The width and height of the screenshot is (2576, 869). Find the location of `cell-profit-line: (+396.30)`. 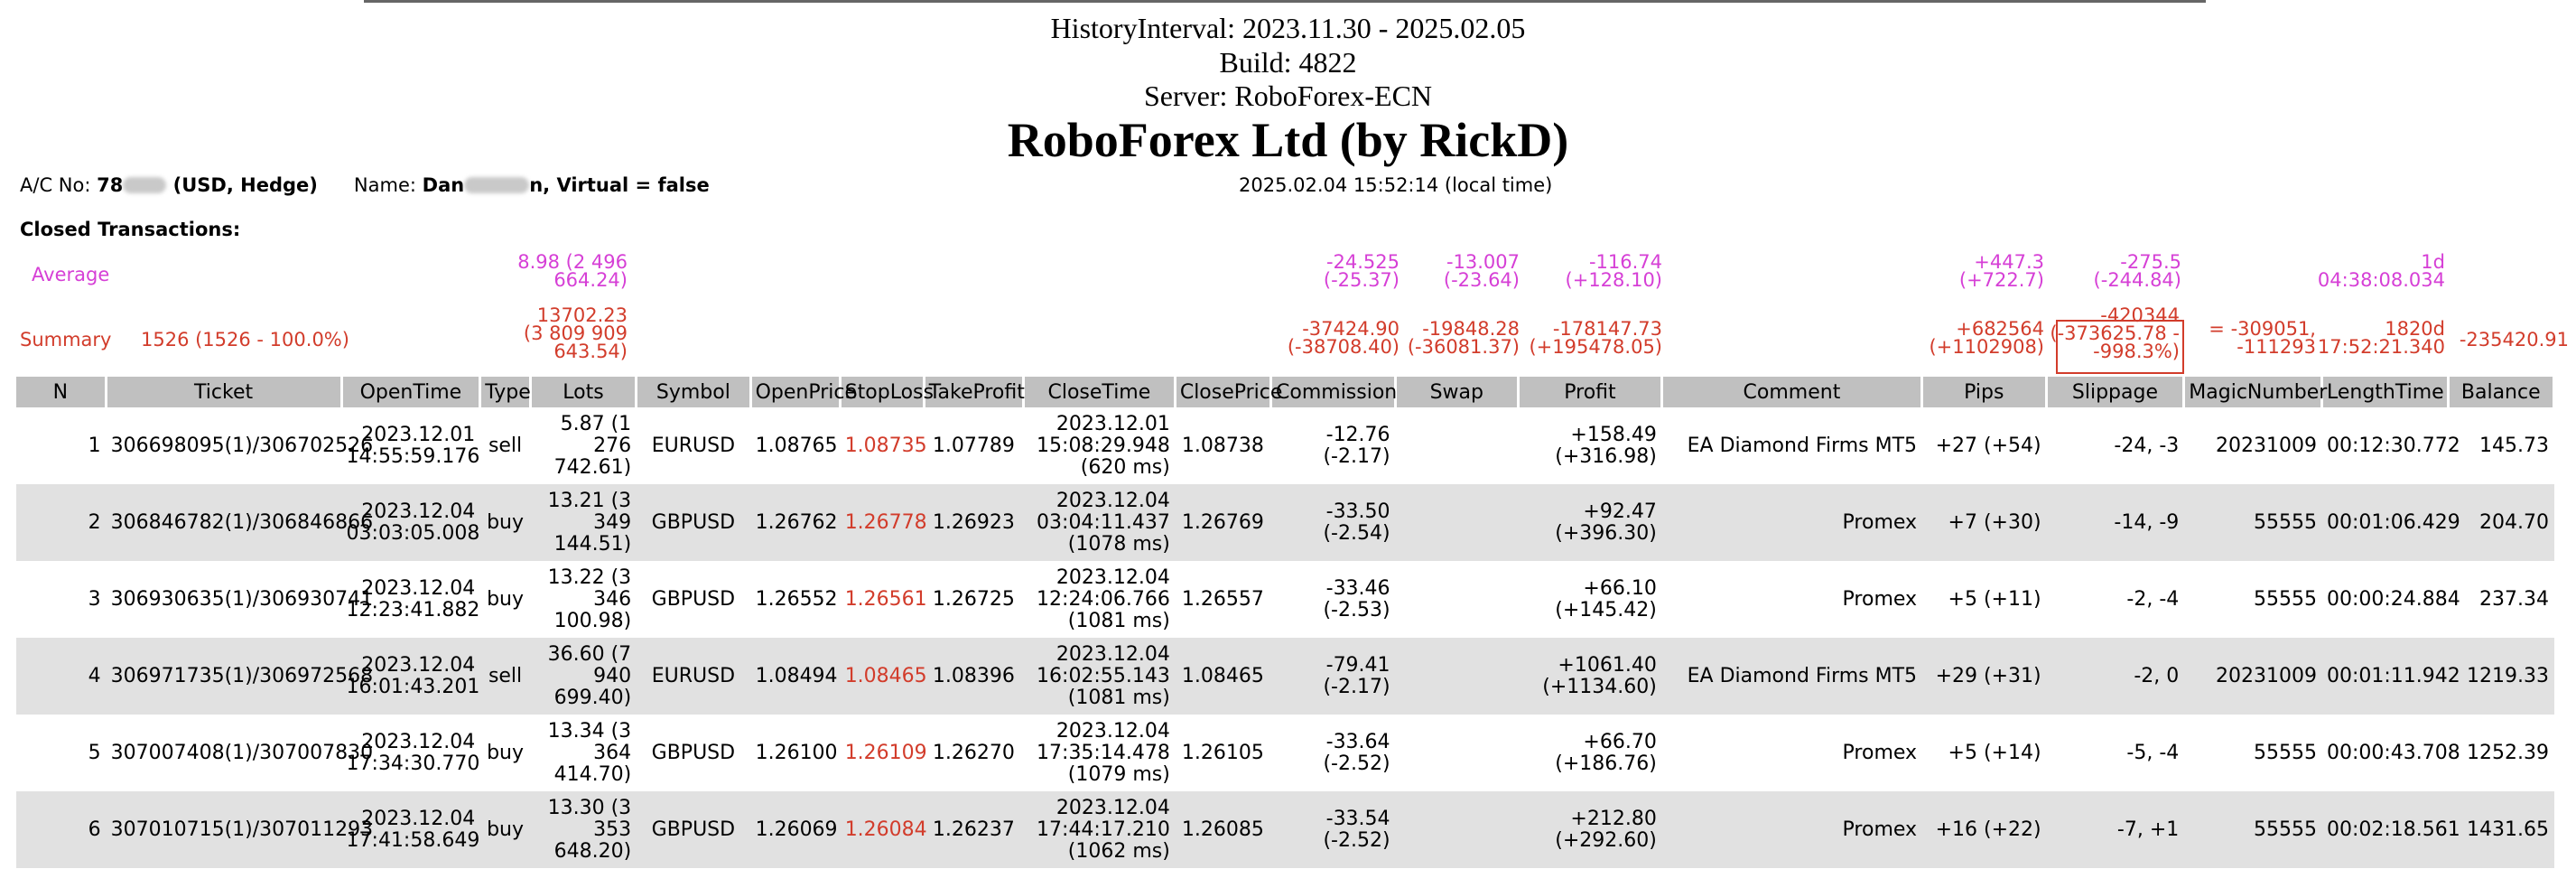

cell-profit-line: (+396.30) is located at coordinates (1606, 533).